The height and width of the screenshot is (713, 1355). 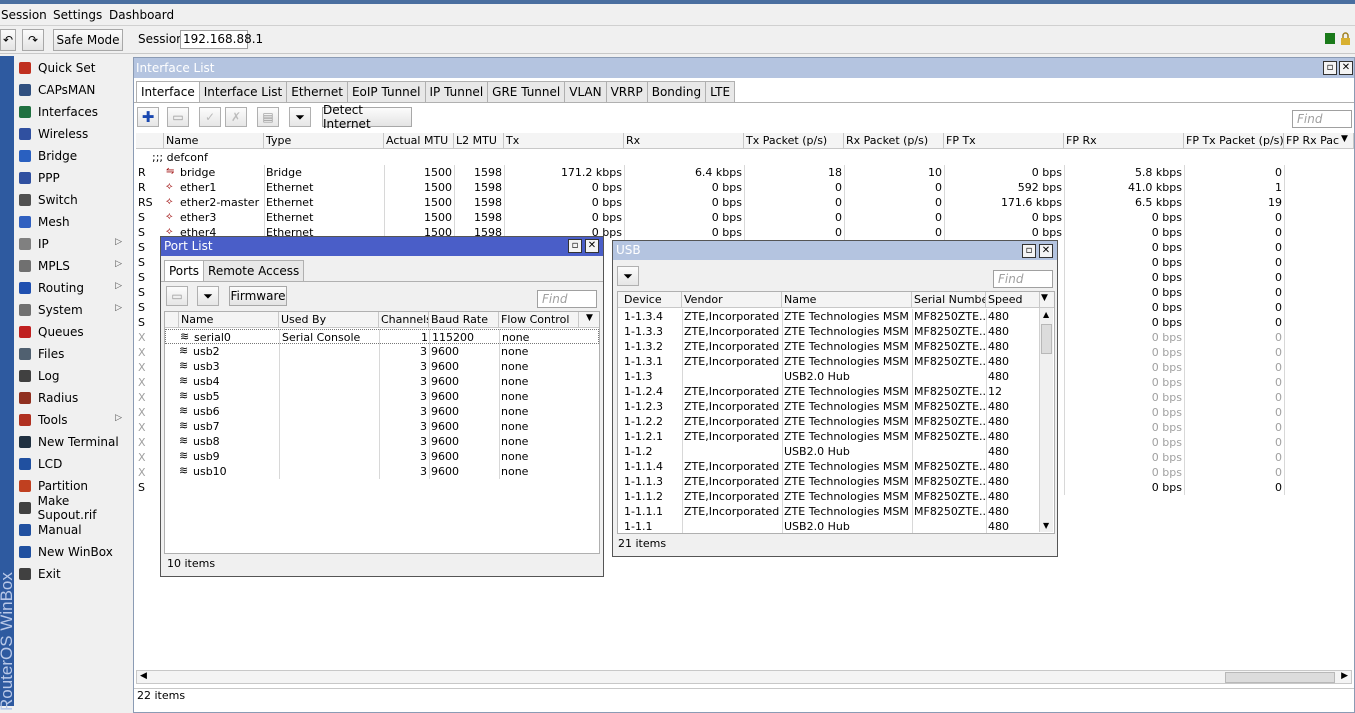 I want to click on port-find-input: Find, so click(x=567, y=299).